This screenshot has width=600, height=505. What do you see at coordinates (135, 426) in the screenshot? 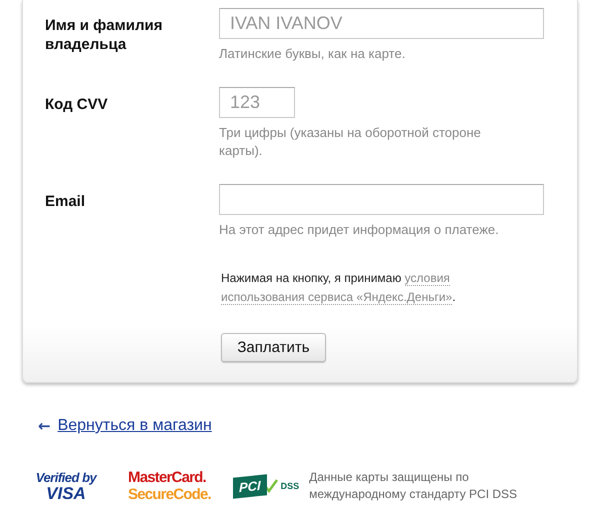
I see `back-link: Вернуться в магазин` at bounding box center [135, 426].